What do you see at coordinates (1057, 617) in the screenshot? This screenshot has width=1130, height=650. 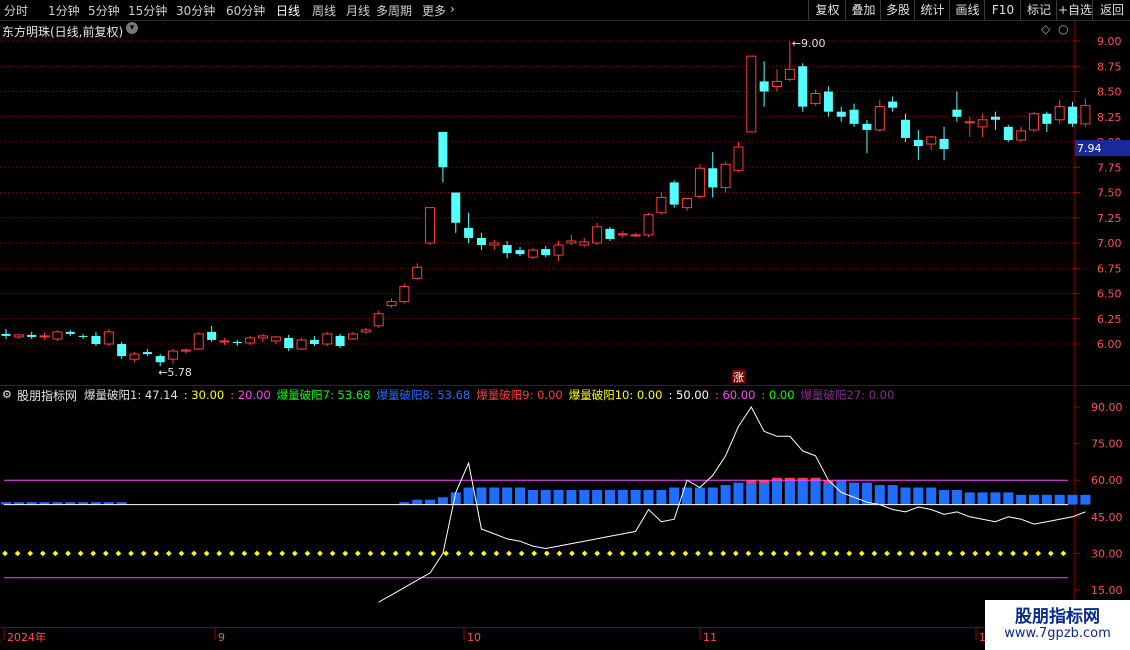 I see `watermark-title: 股朋指标网` at bounding box center [1057, 617].